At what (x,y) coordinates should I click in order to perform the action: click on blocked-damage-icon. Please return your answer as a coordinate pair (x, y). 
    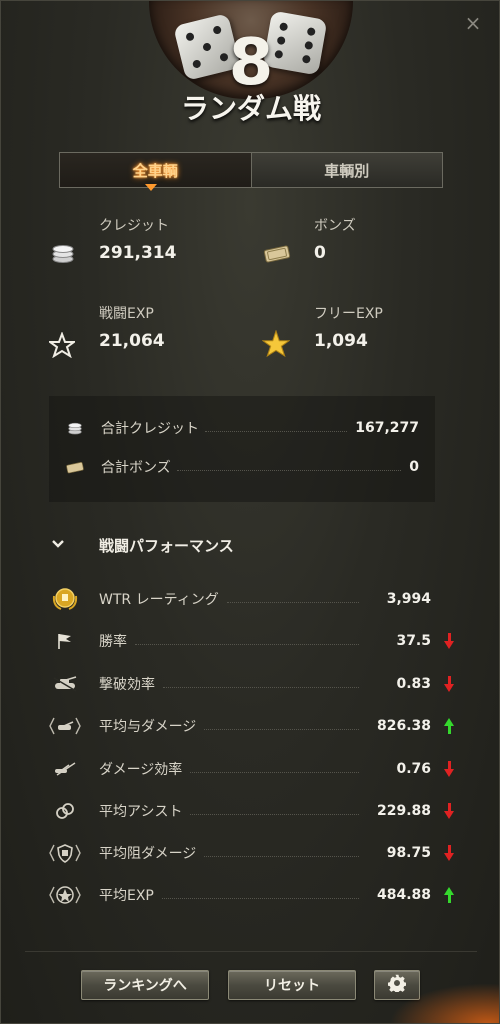
    Looking at the image, I should click on (65, 853).